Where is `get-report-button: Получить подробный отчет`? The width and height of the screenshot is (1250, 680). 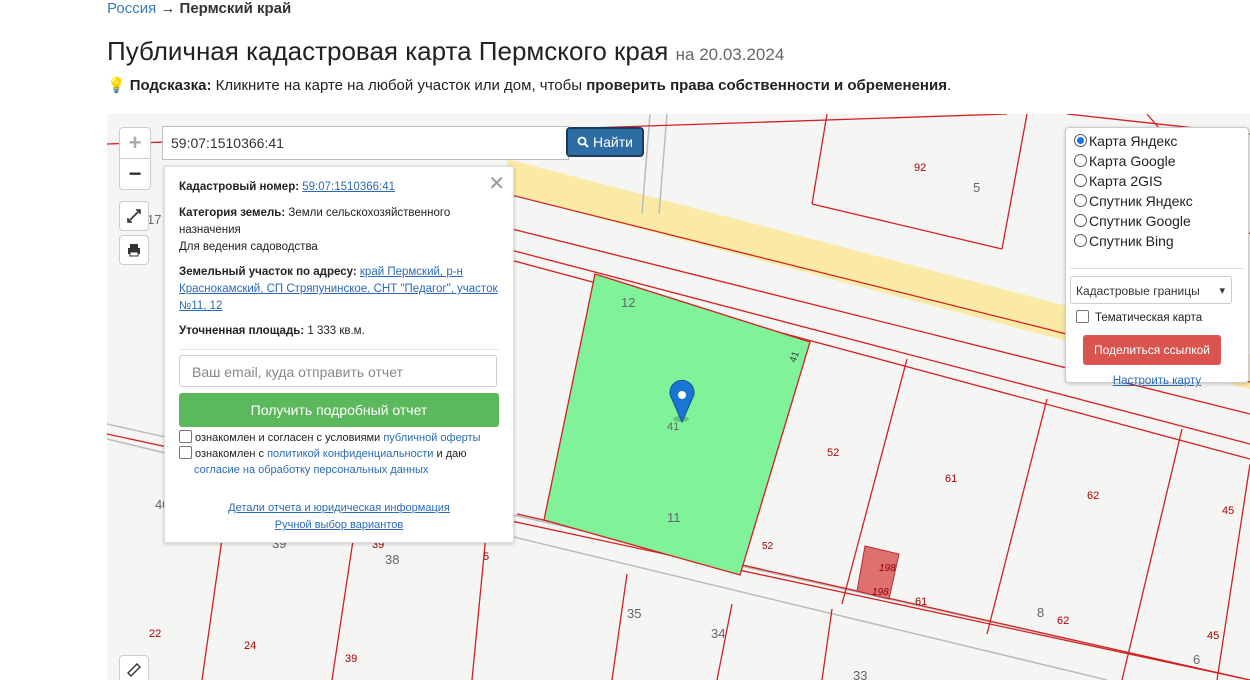 get-report-button: Получить подробный отчет is located at coordinates (339, 410).